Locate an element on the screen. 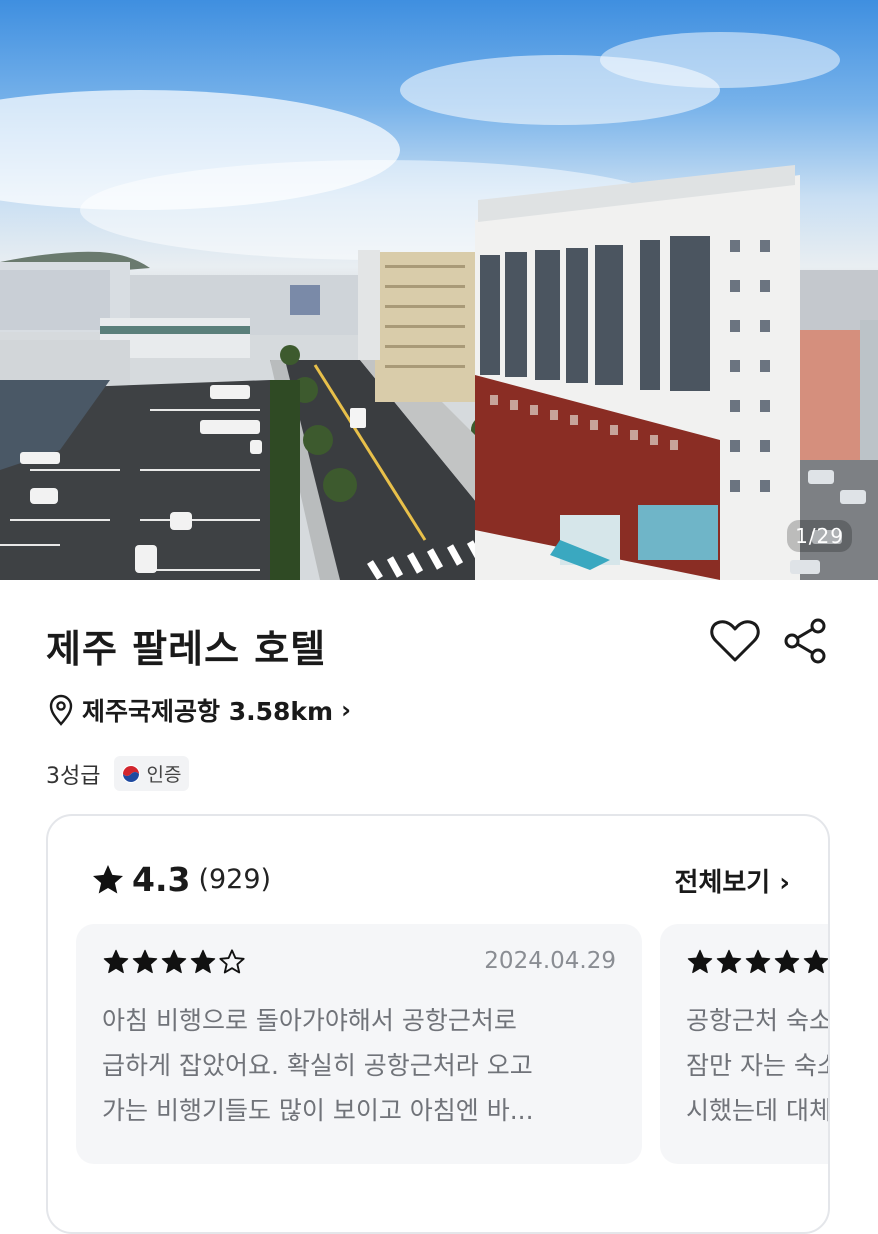 The width and height of the screenshot is (878, 1234). review-line: 아침 비행으로 돌아가야해서 공항근처로 is located at coordinates (309, 1020).